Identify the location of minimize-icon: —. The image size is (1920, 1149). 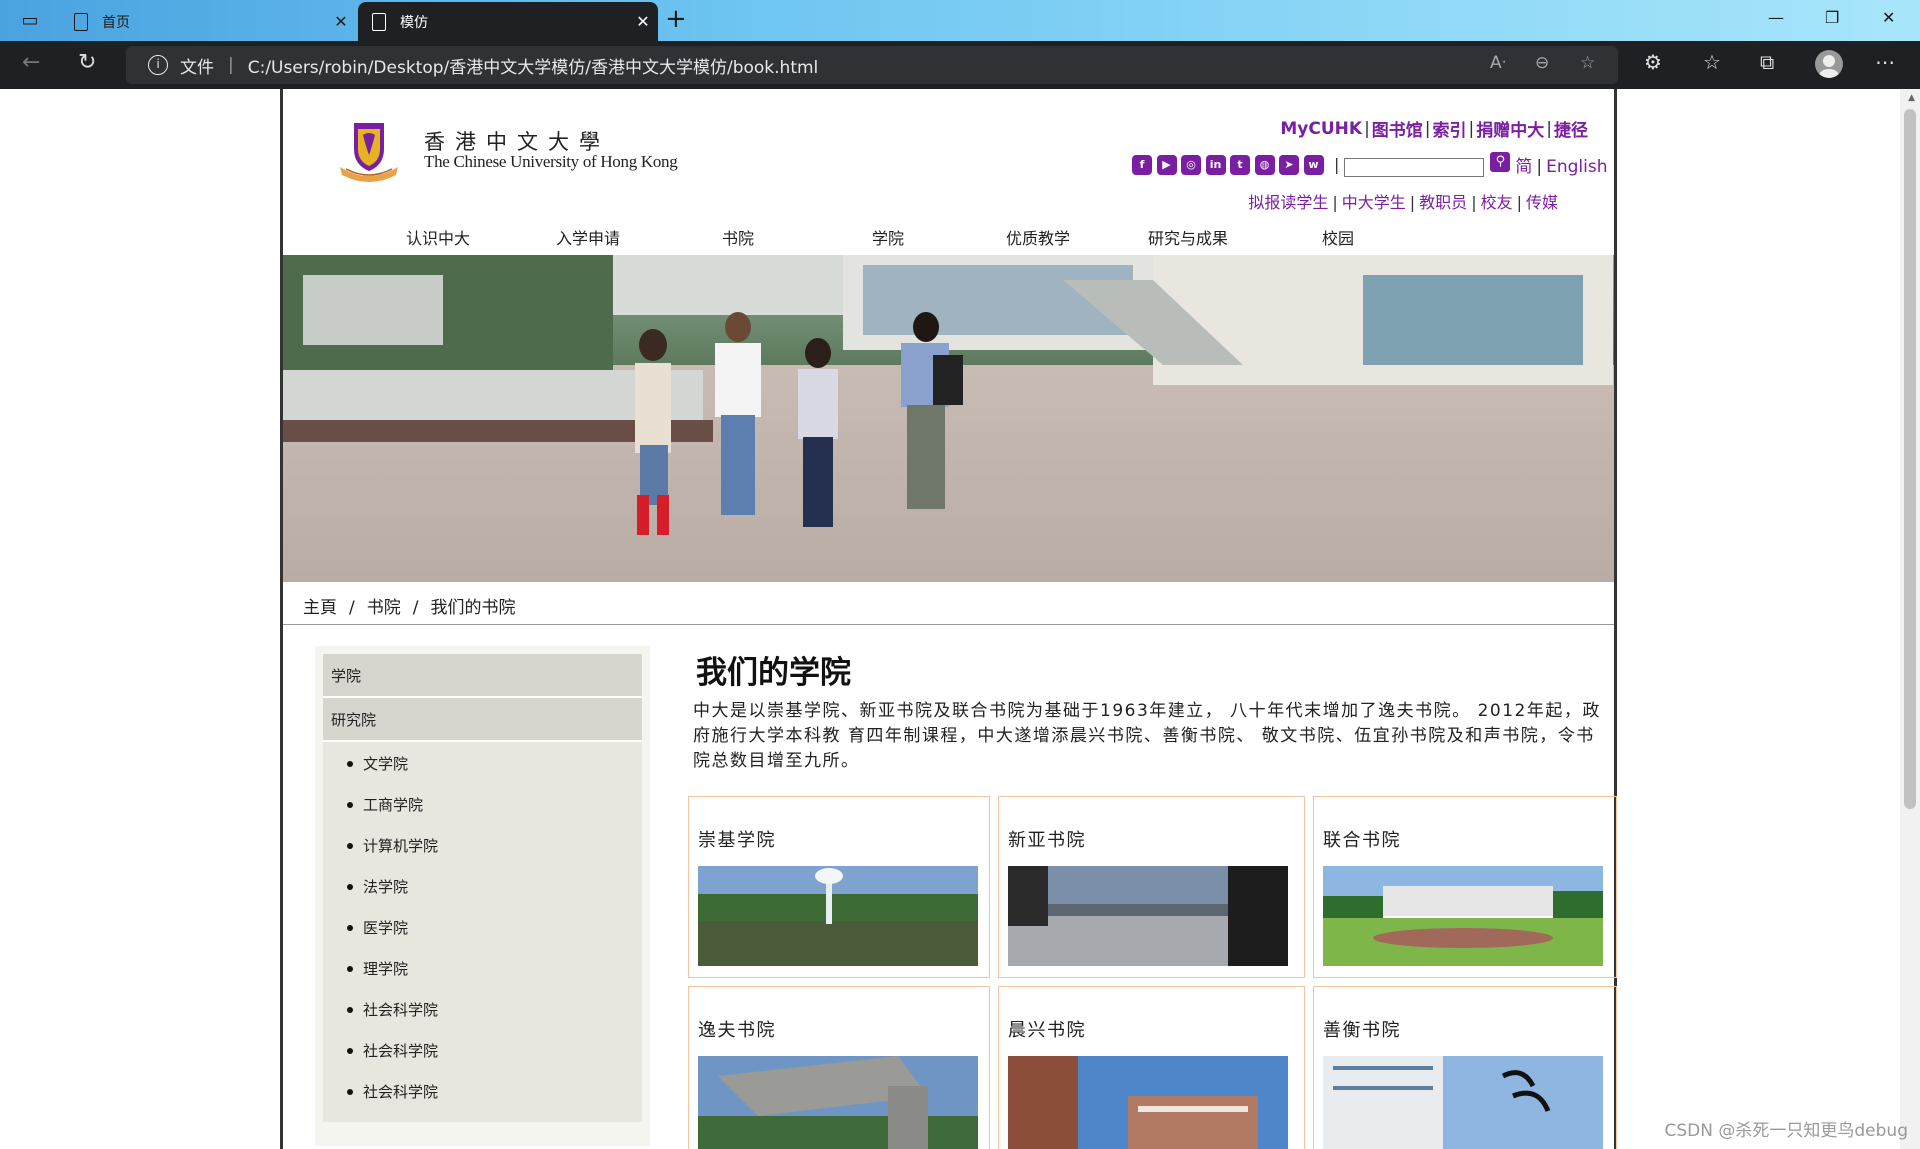
(1776, 17).